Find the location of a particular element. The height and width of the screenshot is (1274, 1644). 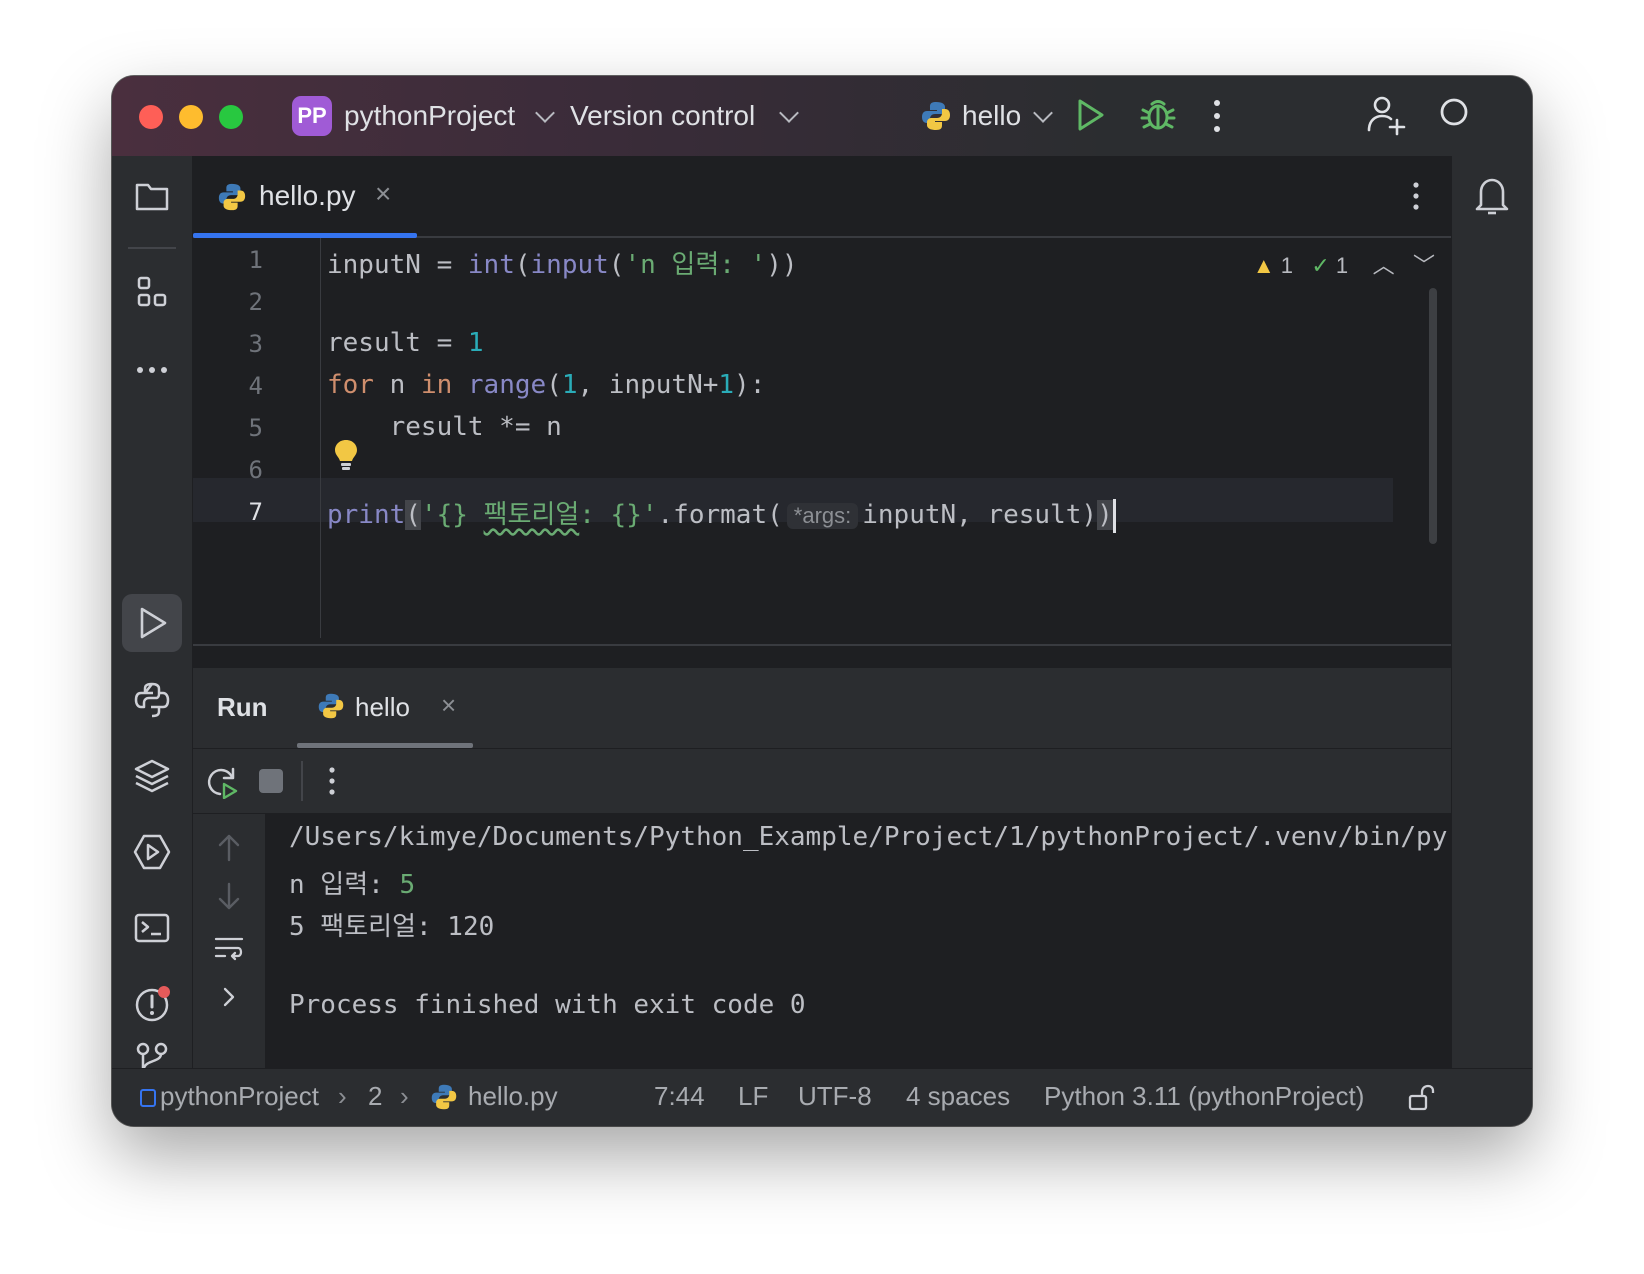

run-panel-title: Run is located at coordinates (242, 707).